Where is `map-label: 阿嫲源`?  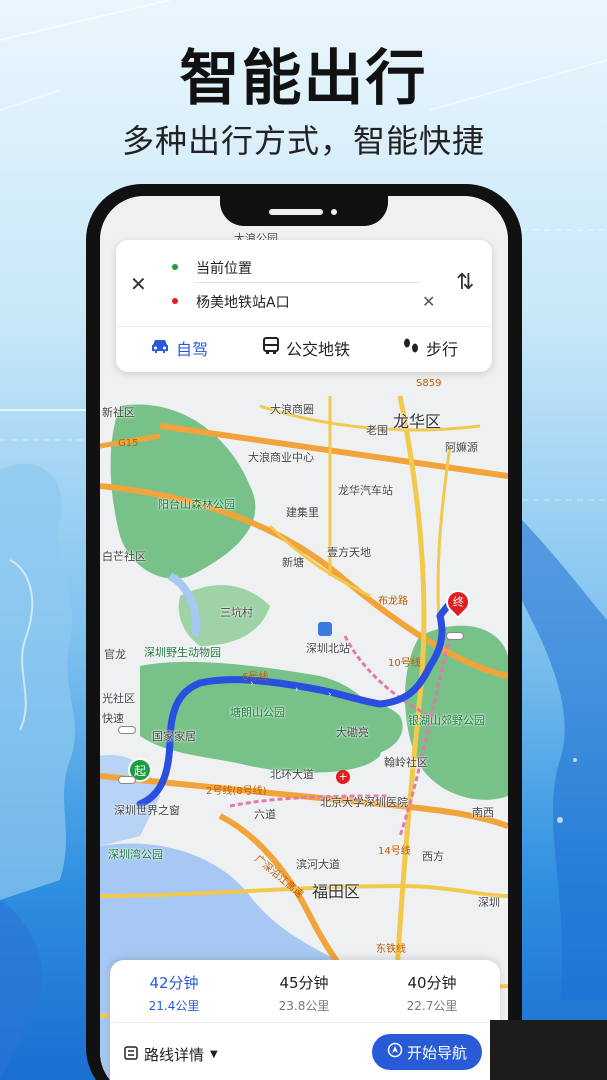 map-label: 阿嫲源 is located at coordinates (461, 447).